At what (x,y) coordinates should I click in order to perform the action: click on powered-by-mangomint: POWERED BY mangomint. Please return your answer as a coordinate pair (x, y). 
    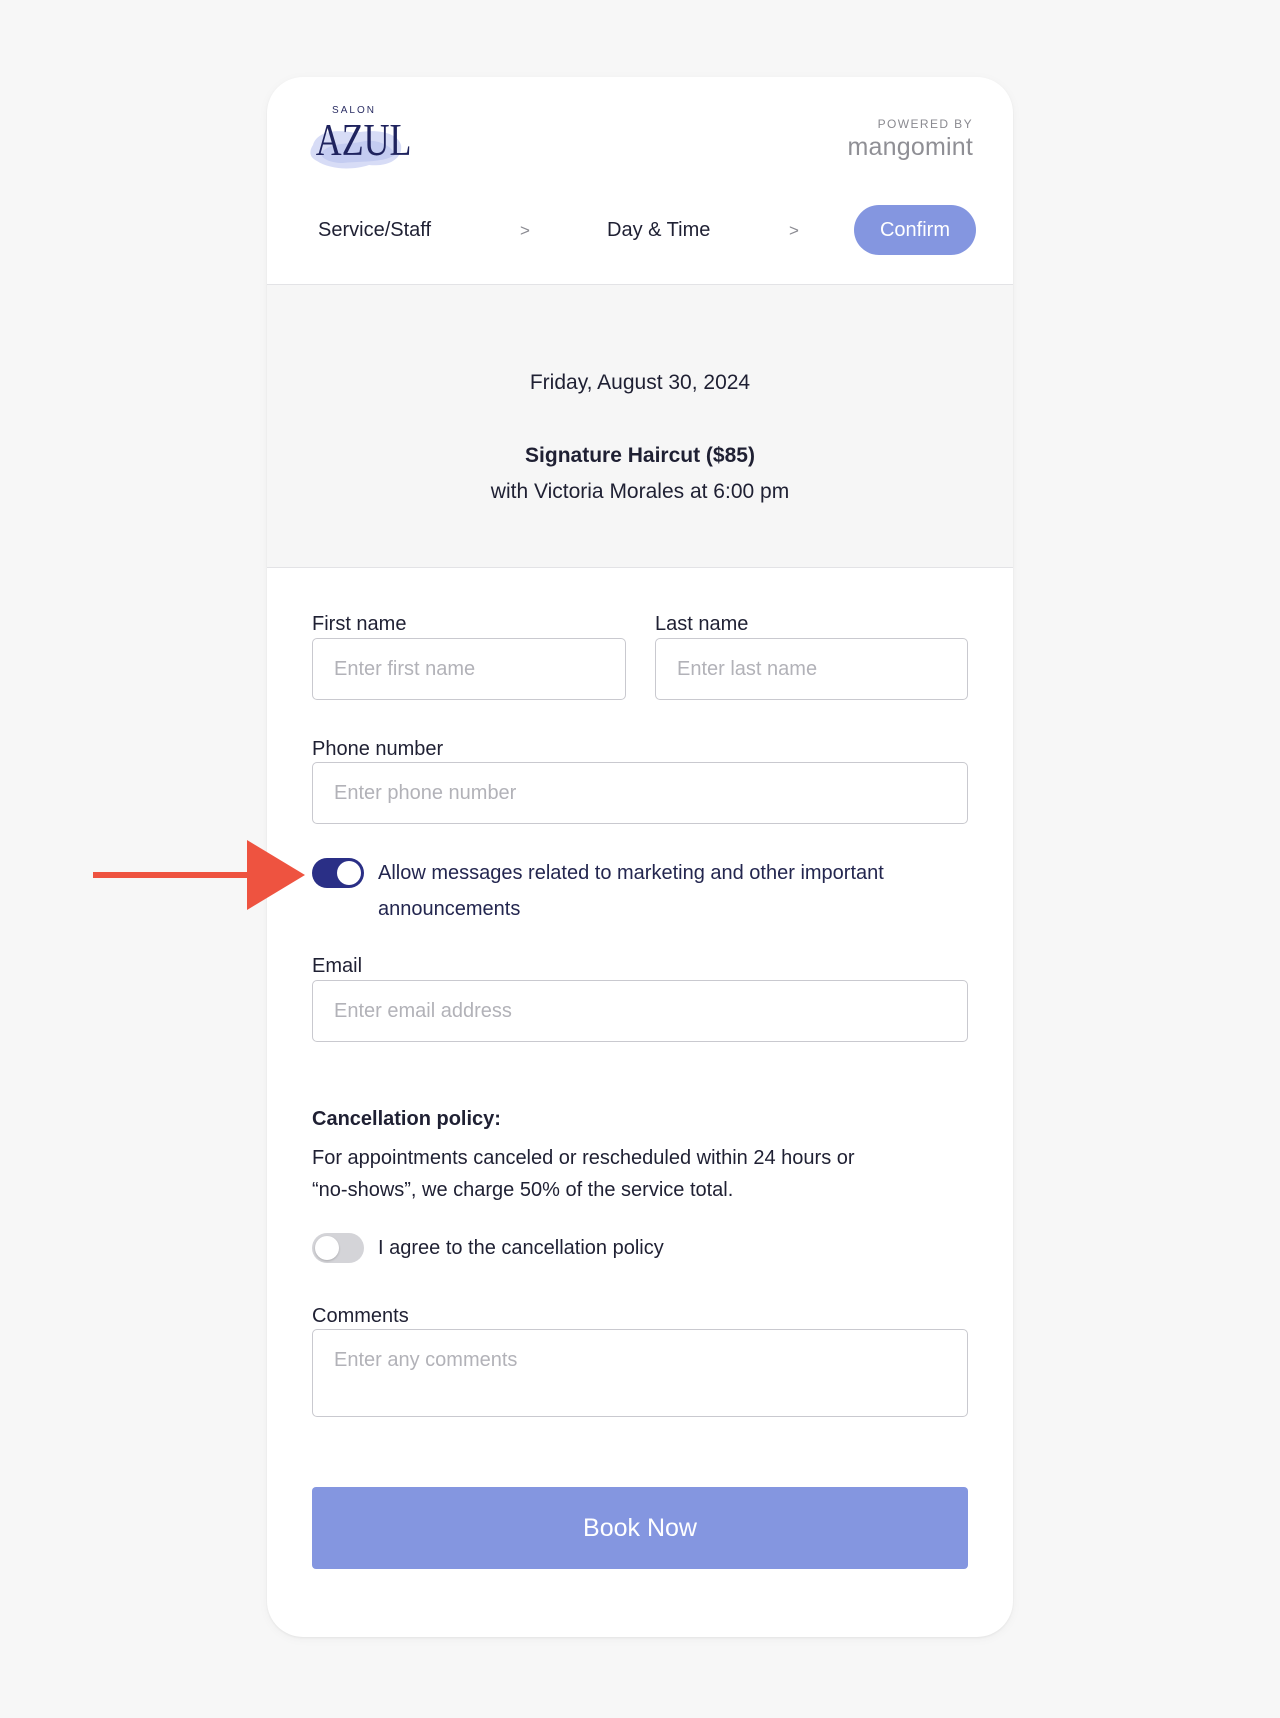
    Looking at the image, I should click on (910, 139).